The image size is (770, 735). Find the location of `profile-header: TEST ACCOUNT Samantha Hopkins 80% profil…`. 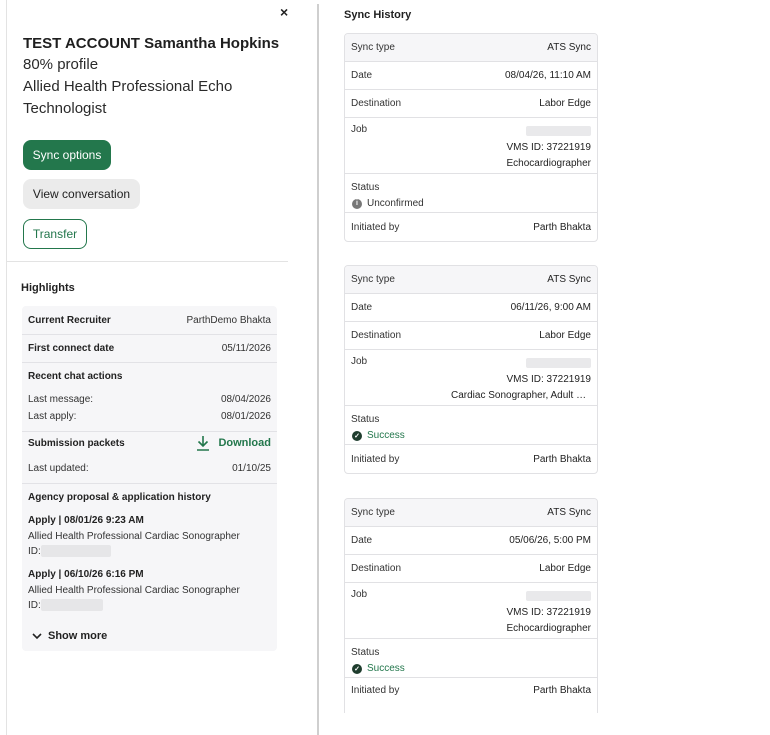

profile-header: TEST ACCOUNT Samantha Hopkins 80% profil… is located at coordinates (153, 77).